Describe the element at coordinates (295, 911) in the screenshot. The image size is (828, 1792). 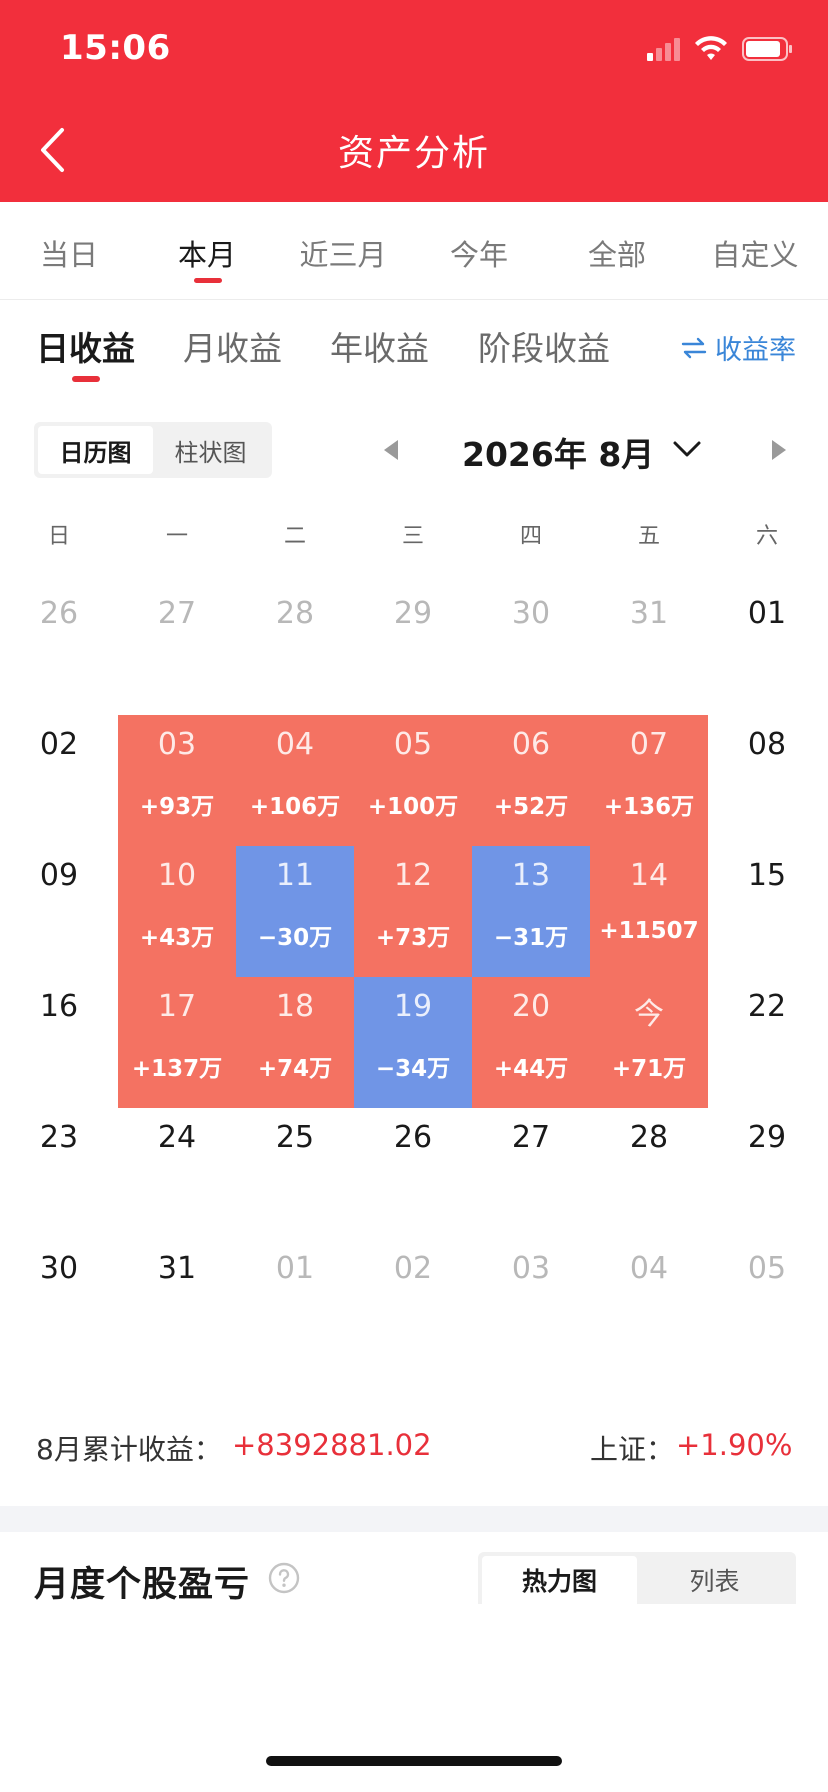
I see `calendar-day: 11 −30万` at that location.